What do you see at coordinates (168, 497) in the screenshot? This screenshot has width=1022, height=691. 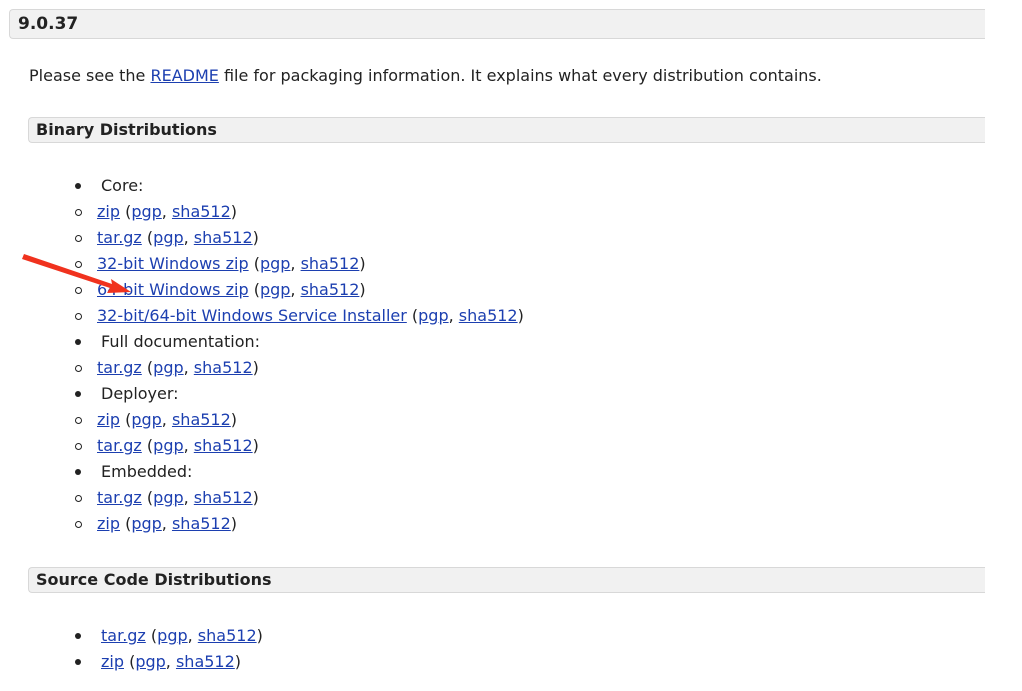 I see `embedded-targz-pgp-link: pgp` at bounding box center [168, 497].